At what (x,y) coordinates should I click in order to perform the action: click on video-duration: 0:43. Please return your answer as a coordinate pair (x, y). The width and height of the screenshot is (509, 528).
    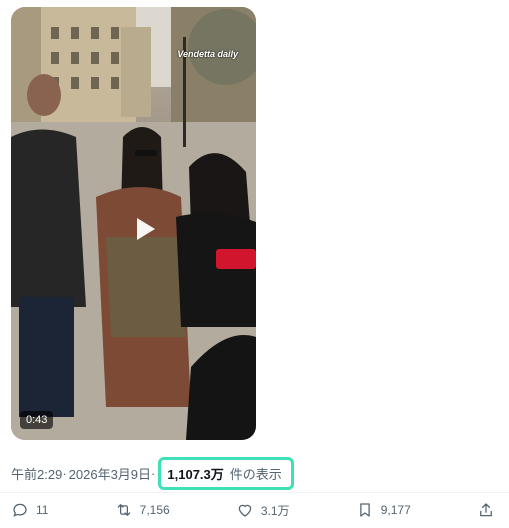
    Looking at the image, I should click on (37, 420).